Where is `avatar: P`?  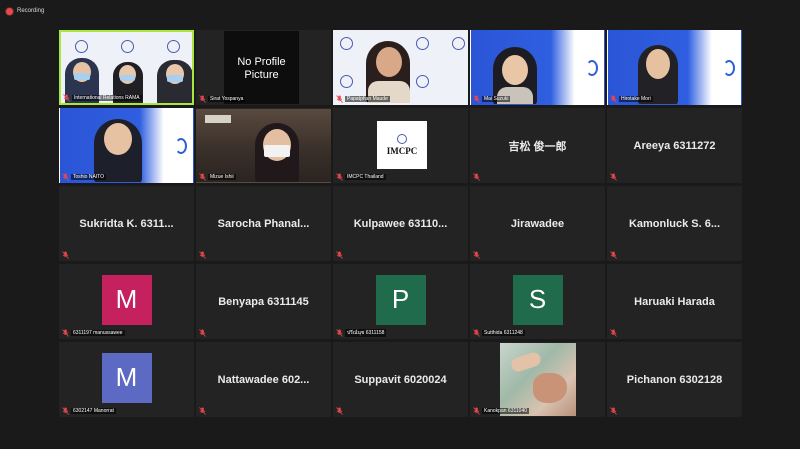 avatar: P is located at coordinates (400, 299).